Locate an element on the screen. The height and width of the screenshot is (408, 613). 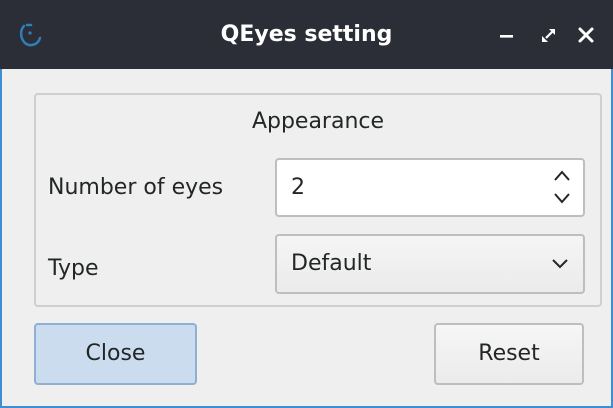
number-of-eyes-spinbox: 2 is located at coordinates (430, 187).